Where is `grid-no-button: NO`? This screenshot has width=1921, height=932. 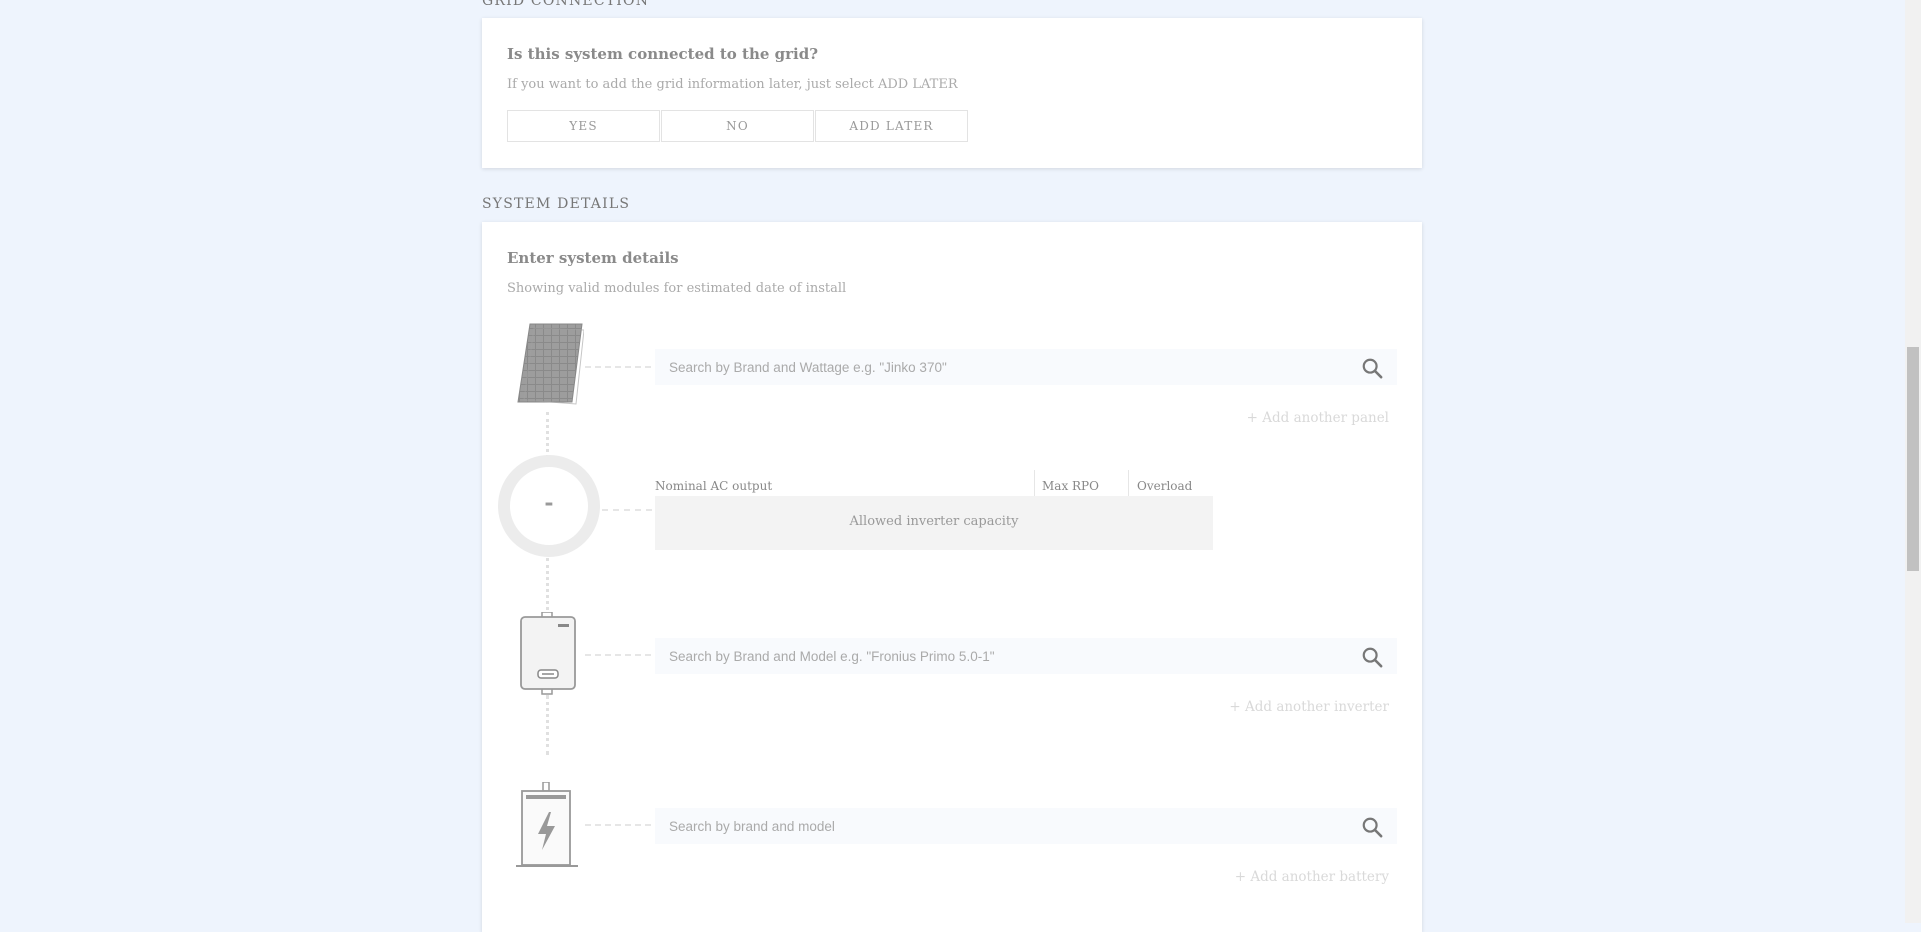
grid-no-button: NO is located at coordinates (737, 126).